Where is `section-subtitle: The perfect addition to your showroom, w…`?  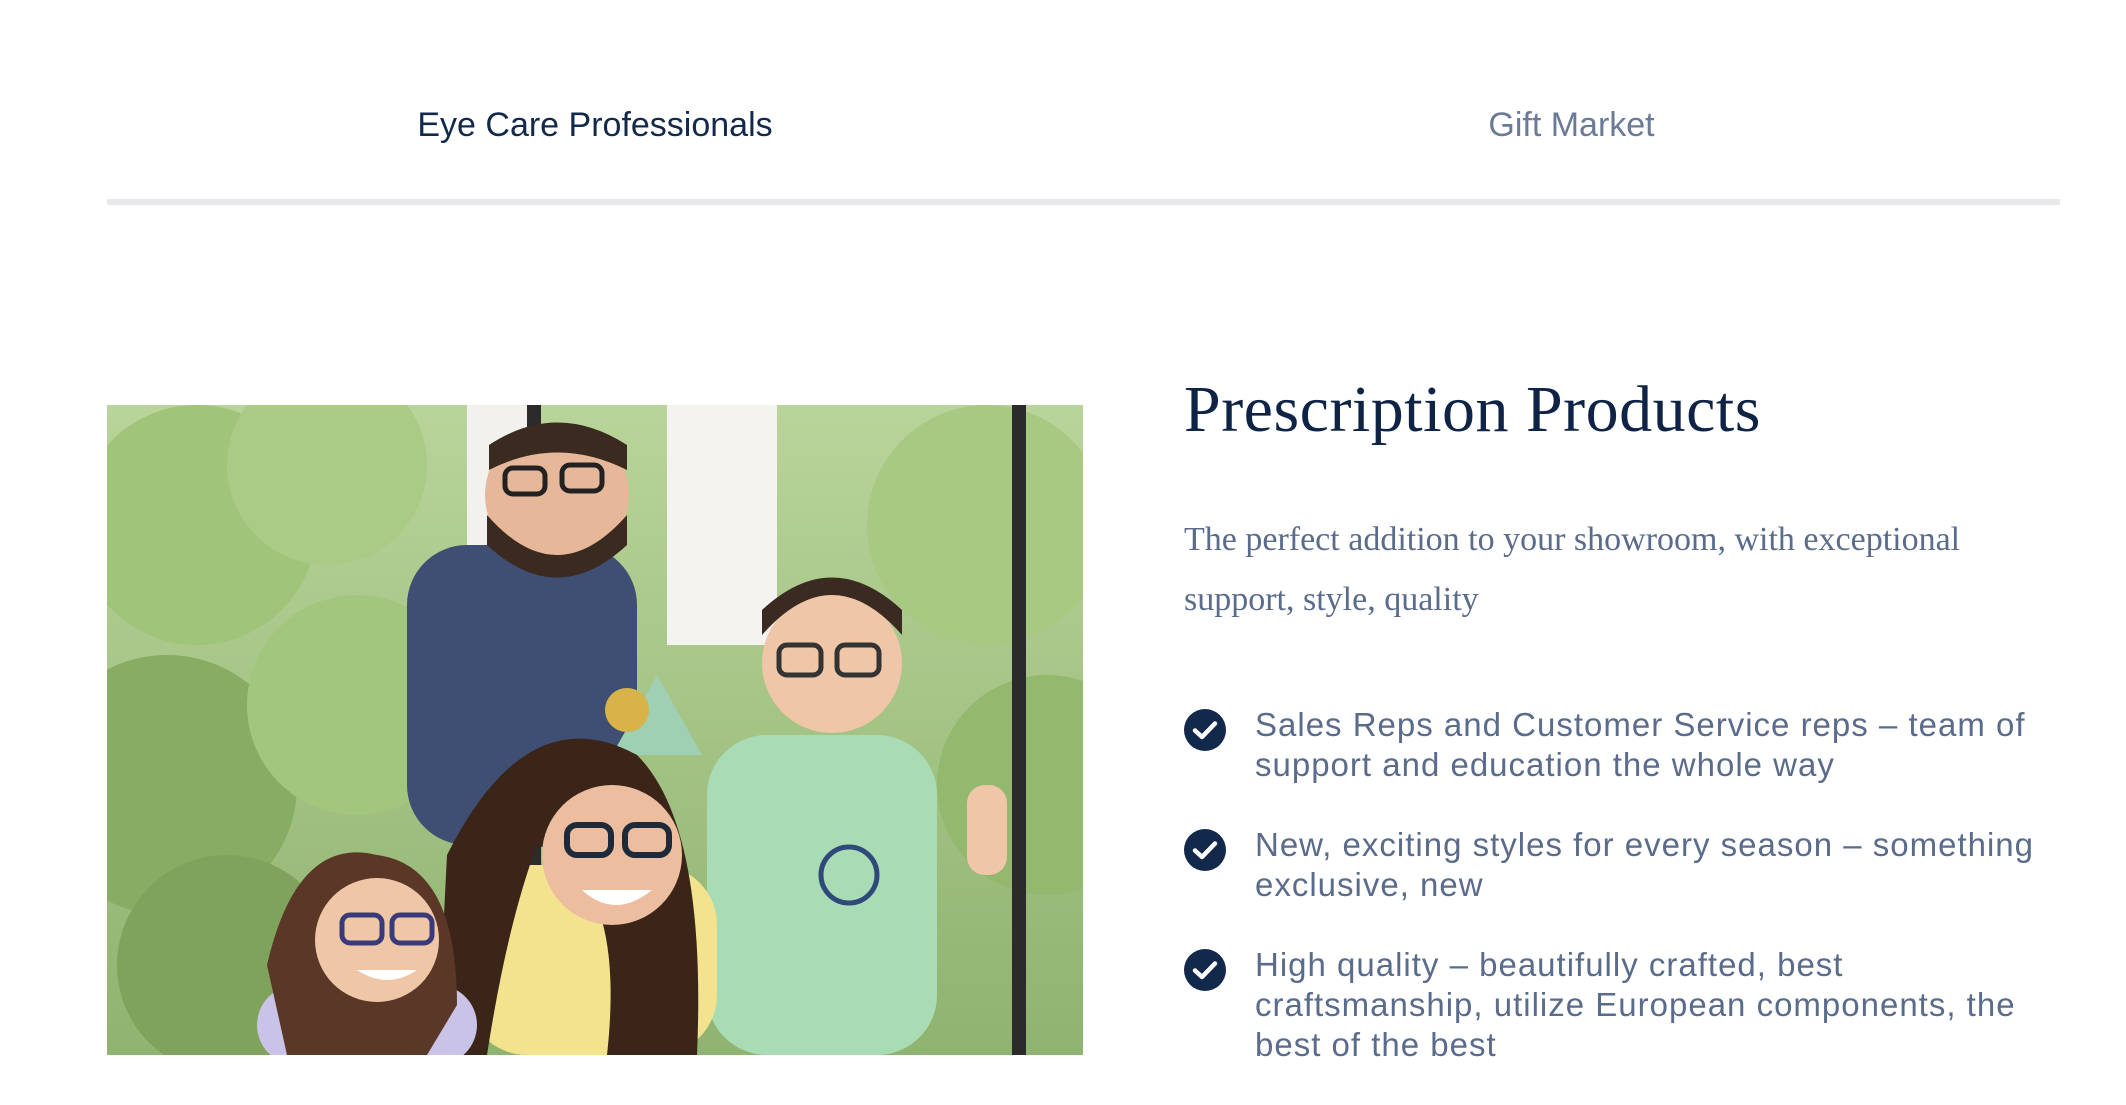
section-subtitle: The perfect addition to your showroom, w… is located at coordinates (1572, 569).